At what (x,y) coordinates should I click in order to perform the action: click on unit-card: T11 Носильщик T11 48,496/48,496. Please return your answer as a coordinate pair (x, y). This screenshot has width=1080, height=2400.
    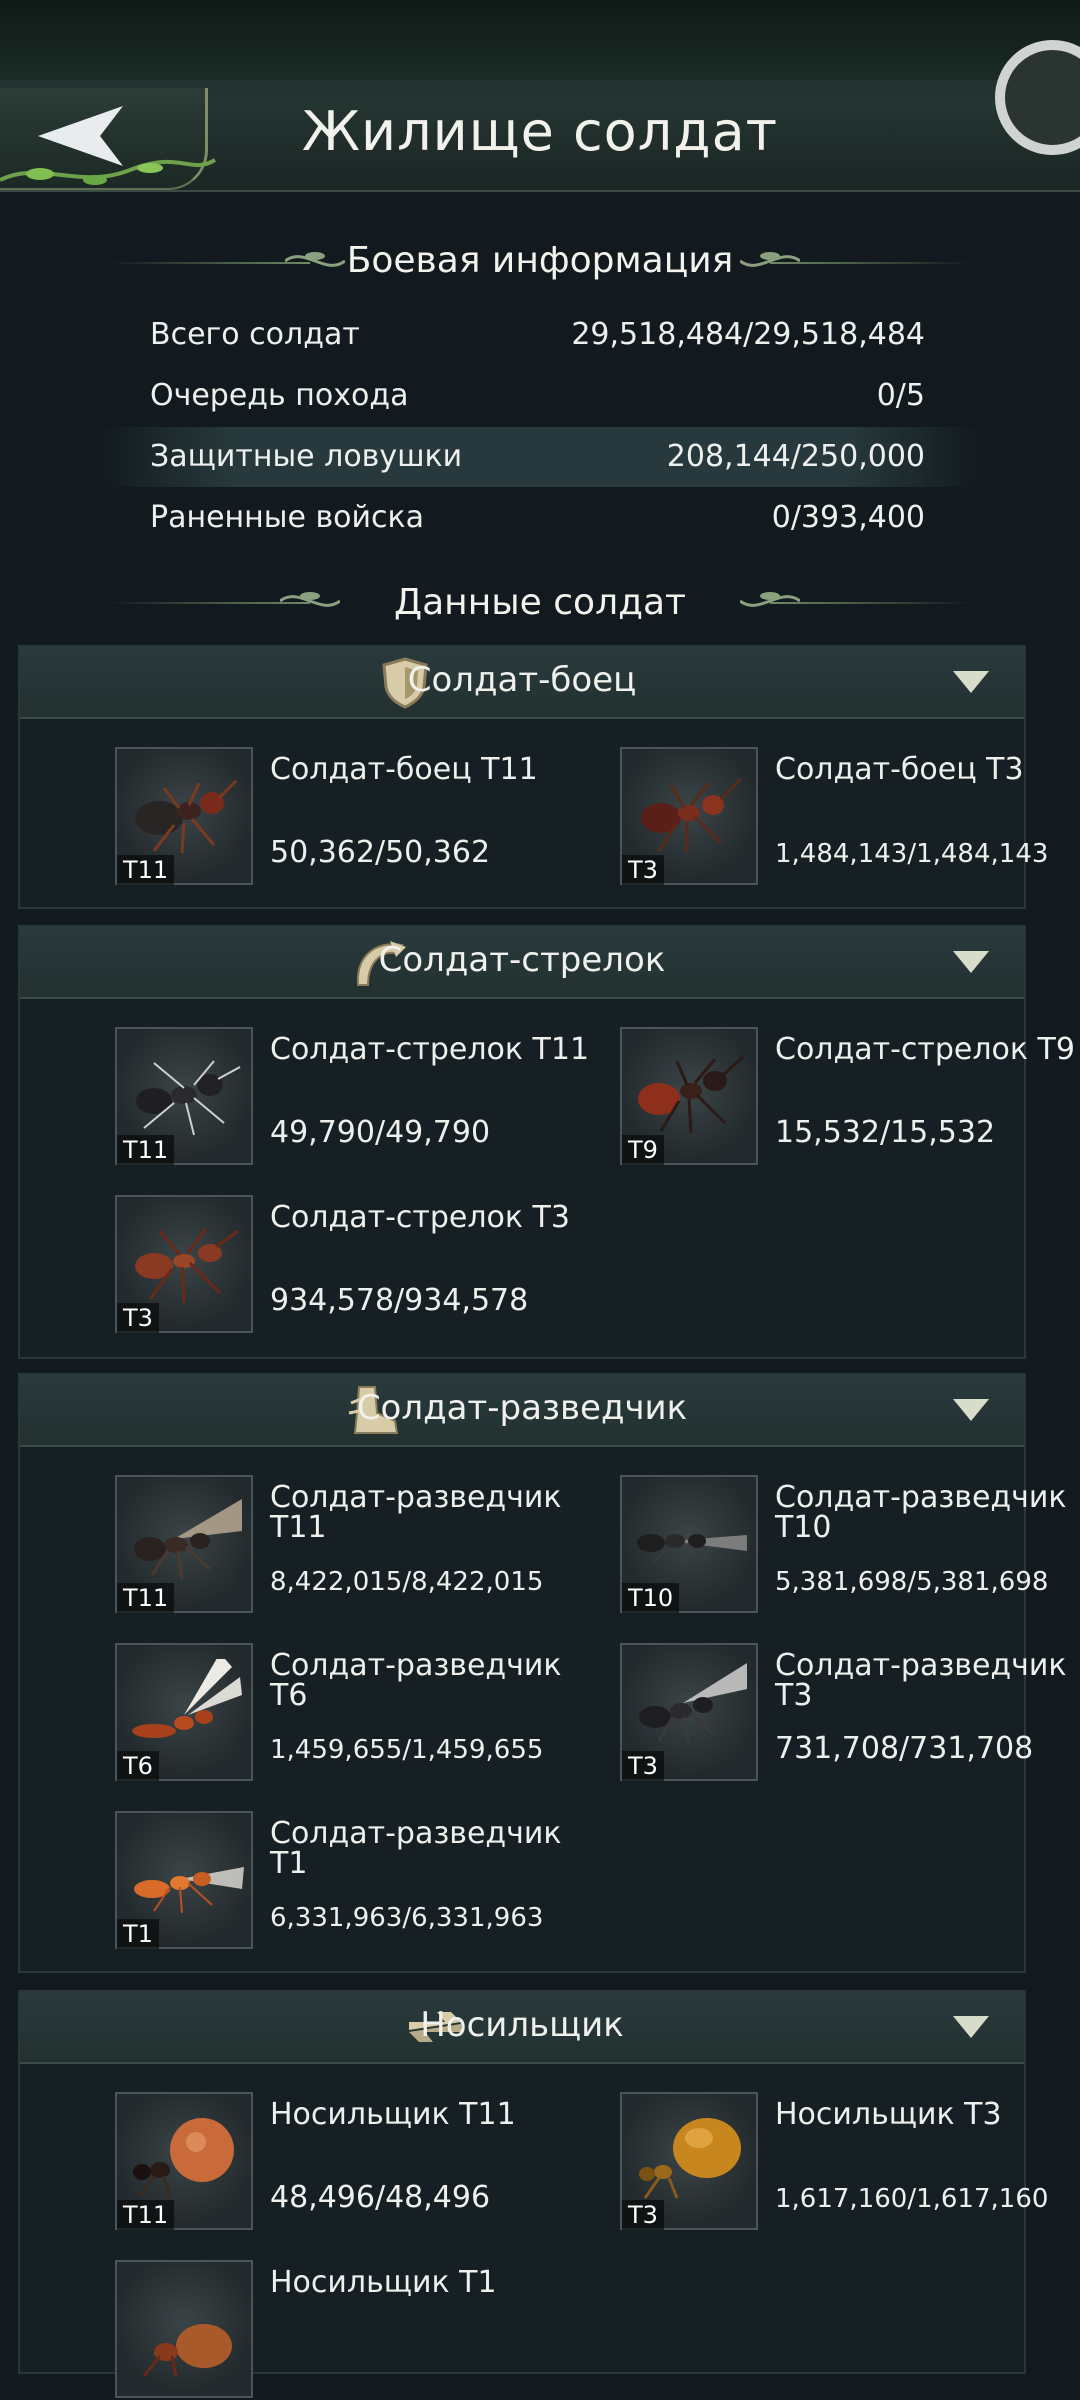
    Looking at the image, I should click on (355, 2162).